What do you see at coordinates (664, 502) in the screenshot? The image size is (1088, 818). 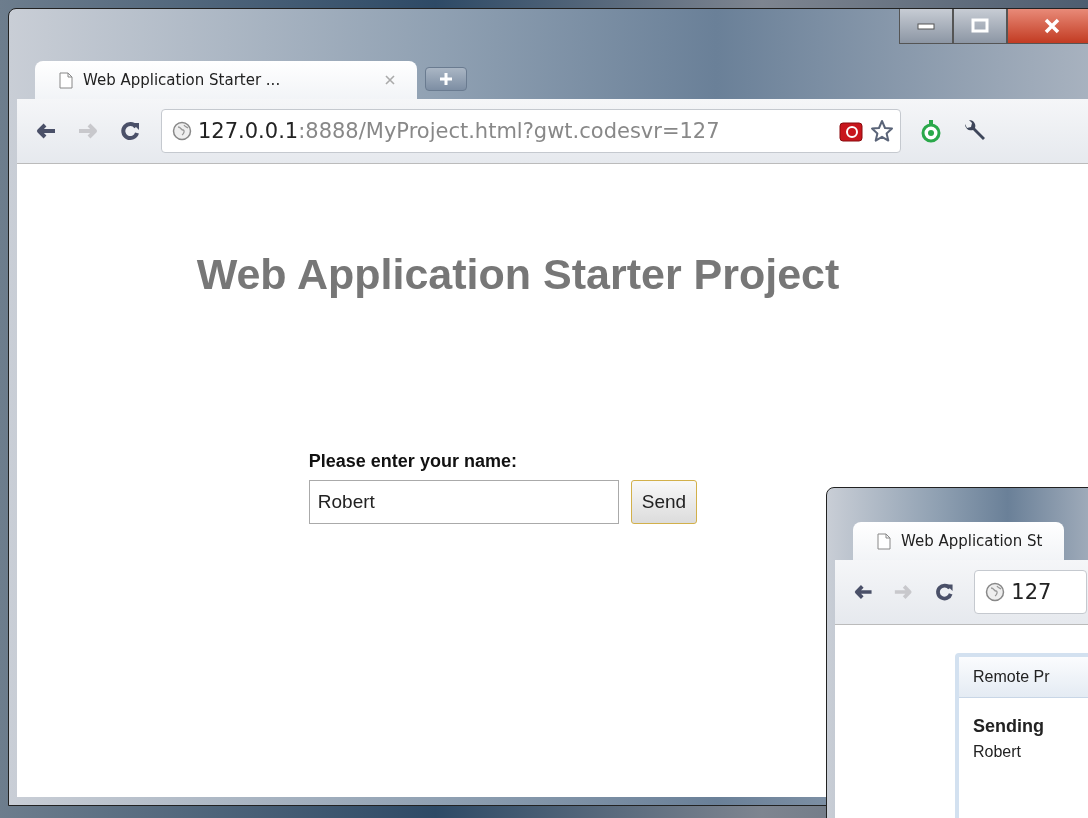 I see `send-button: Send` at bounding box center [664, 502].